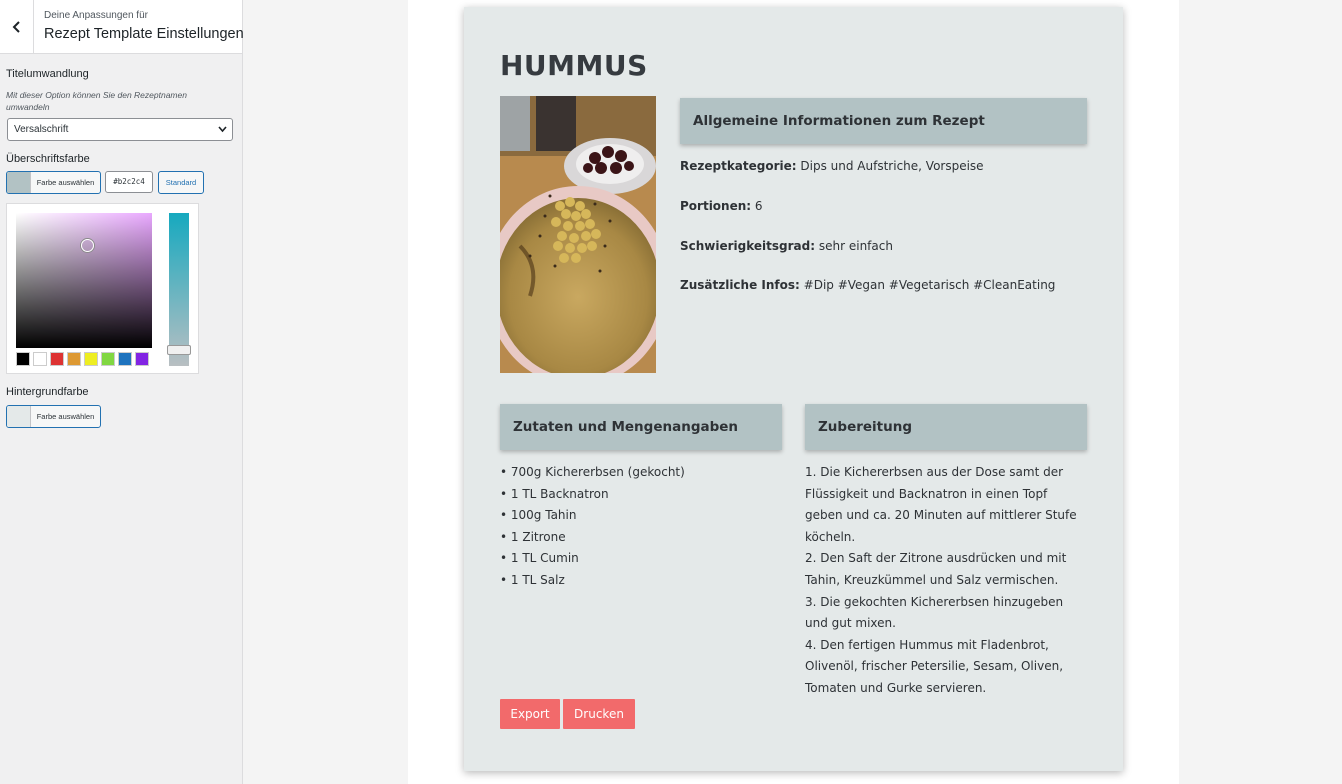 The width and height of the screenshot is (1342, 784). Describe the element at coordinates (927, 285) in the screenshot. I see `info-extra-value: #Dip #Vegan #Vegetarisch #CleanEating` at that location.